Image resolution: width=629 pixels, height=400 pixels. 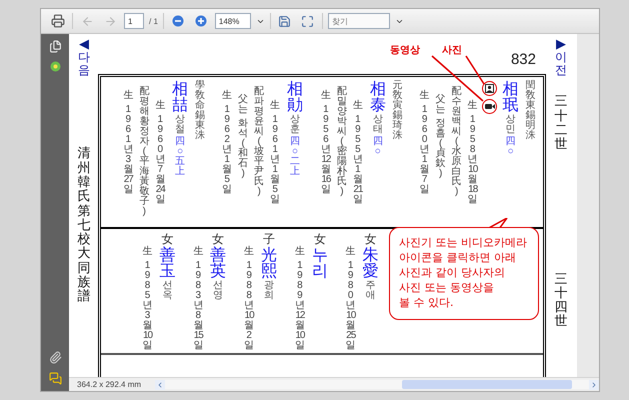 I want to click on person-name: 善英, so click(x=218, y=263).